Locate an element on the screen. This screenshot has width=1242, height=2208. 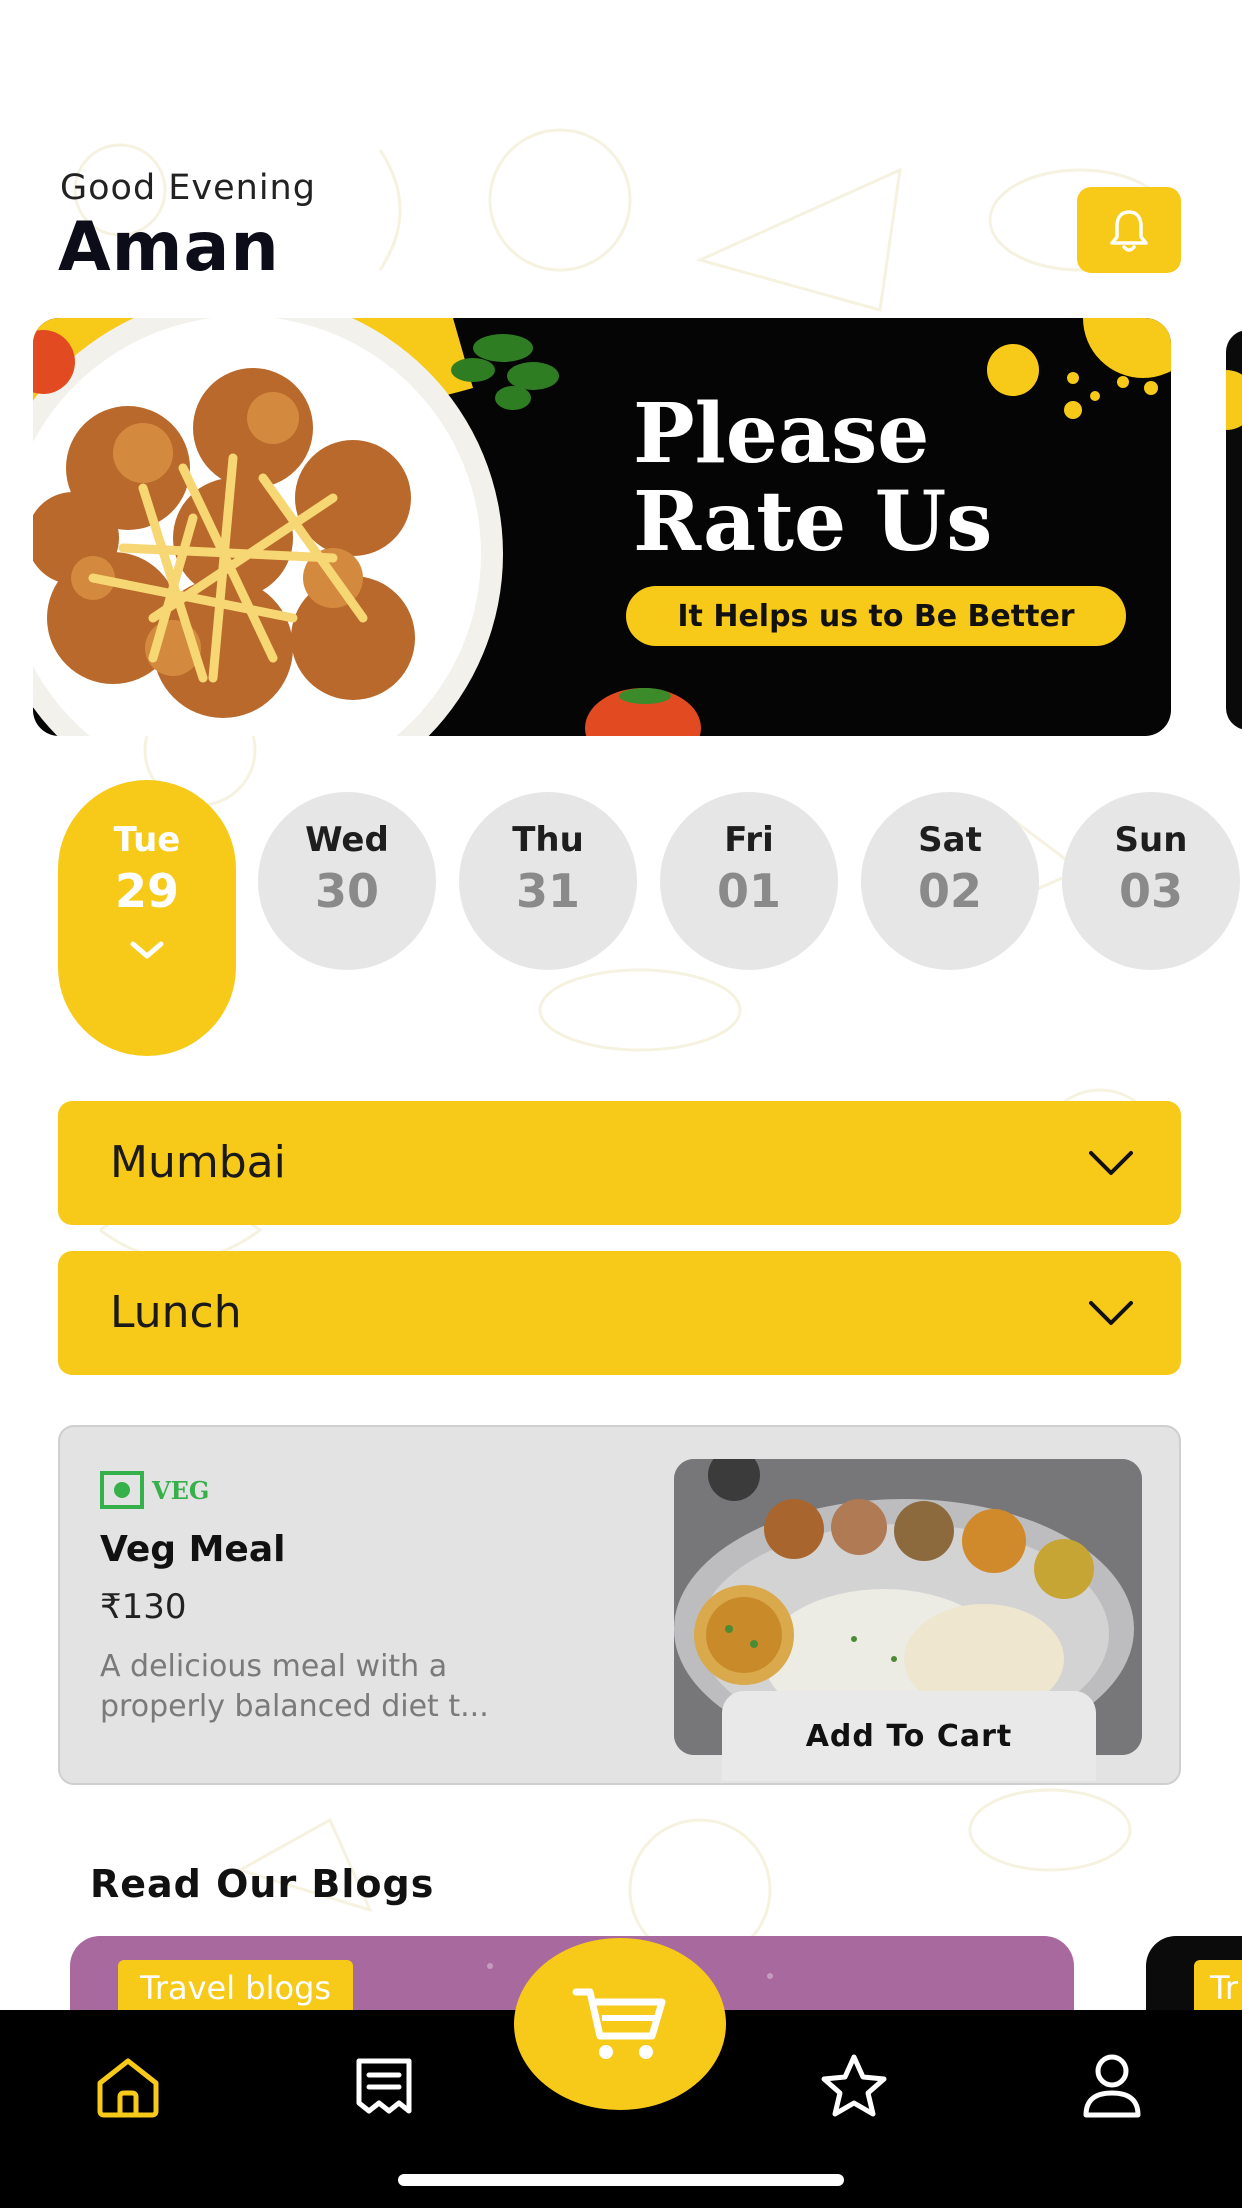
day-wed: Wed 30 is located at coordinates (347, 881).